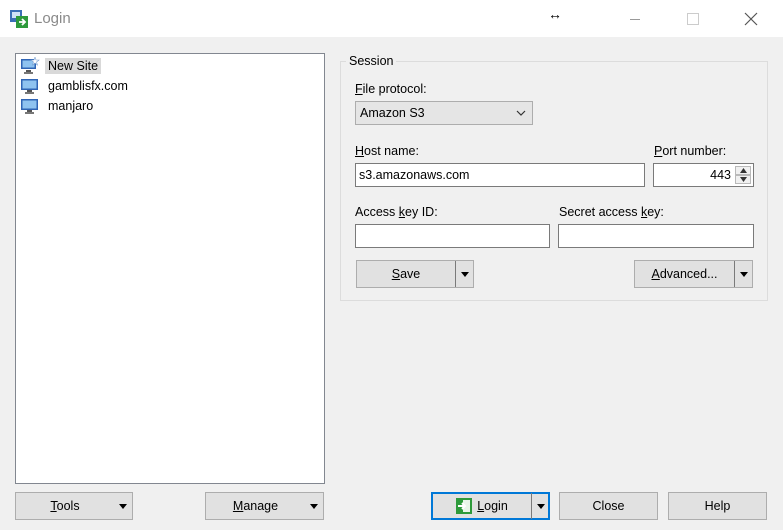 The width and height of the screenshot is (783, 530). Describe the element at coordinates (690, 151) in the screenshot. I see `port-number-label: Port number:` at that location.